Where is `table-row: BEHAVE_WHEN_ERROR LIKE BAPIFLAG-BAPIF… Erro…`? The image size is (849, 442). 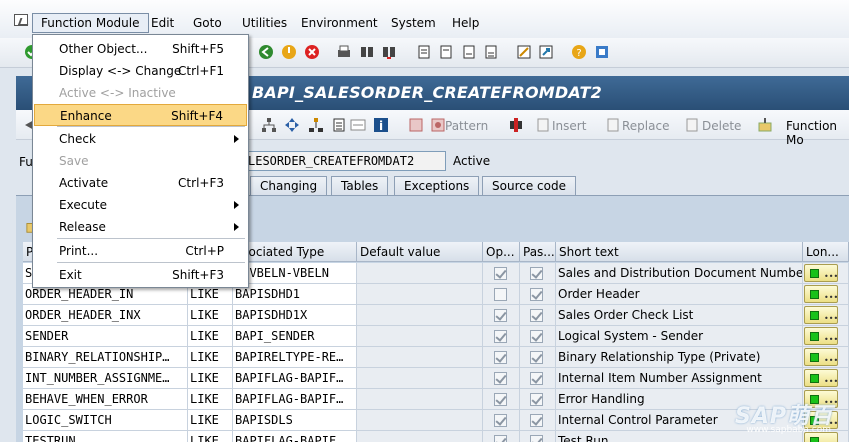
table-row: BEHAVE_WHEN_ERROR LIKE BAPIFLAG-BAPIF… Erro… is located at coordinates (436, 399).